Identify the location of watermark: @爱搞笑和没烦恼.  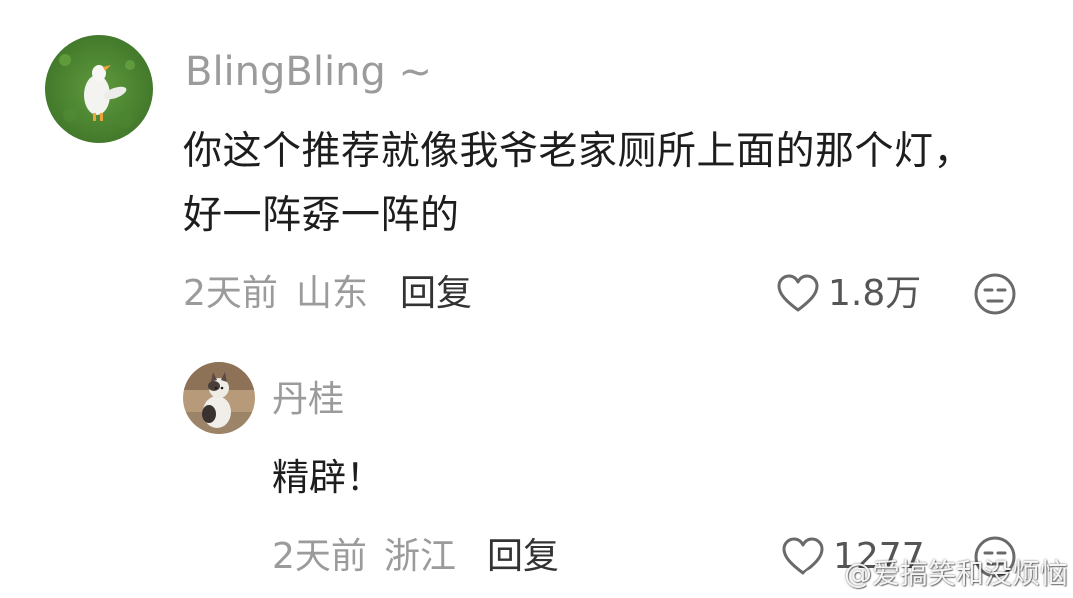
(935, 574).